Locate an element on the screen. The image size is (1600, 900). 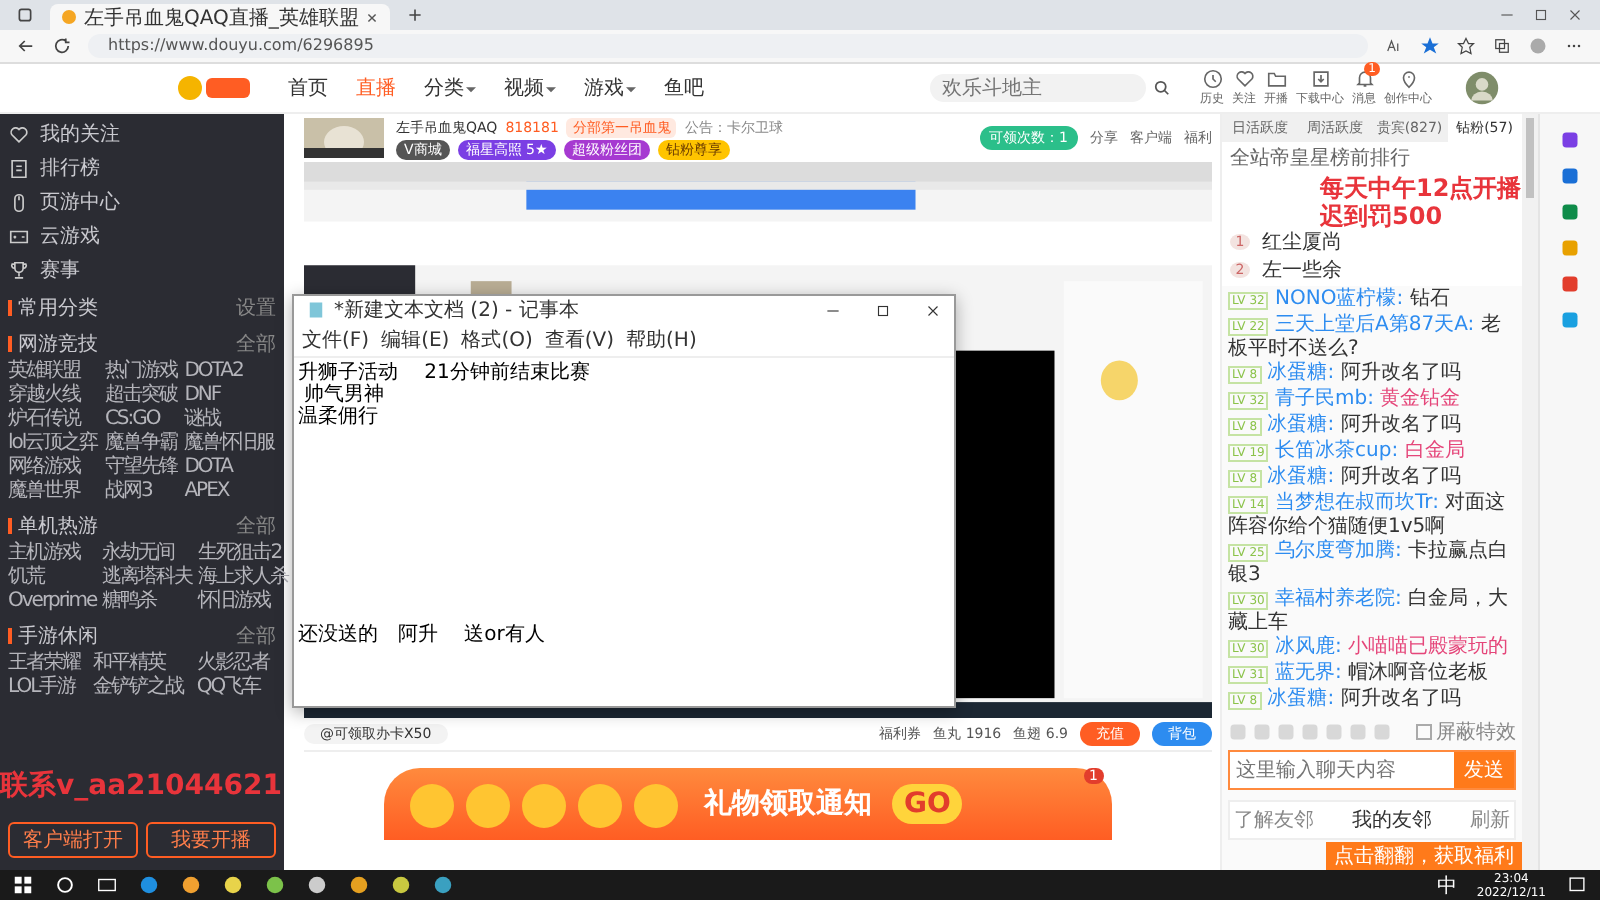
gamepad-icon is located at coordinates (19, 236).